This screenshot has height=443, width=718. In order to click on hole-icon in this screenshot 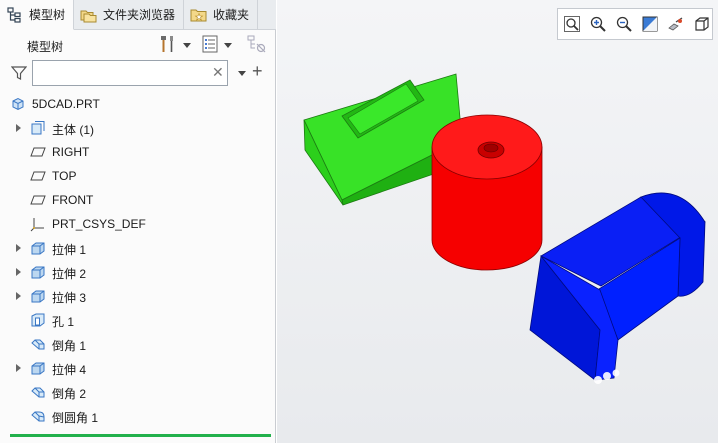, I will do `click(38, 320)`.